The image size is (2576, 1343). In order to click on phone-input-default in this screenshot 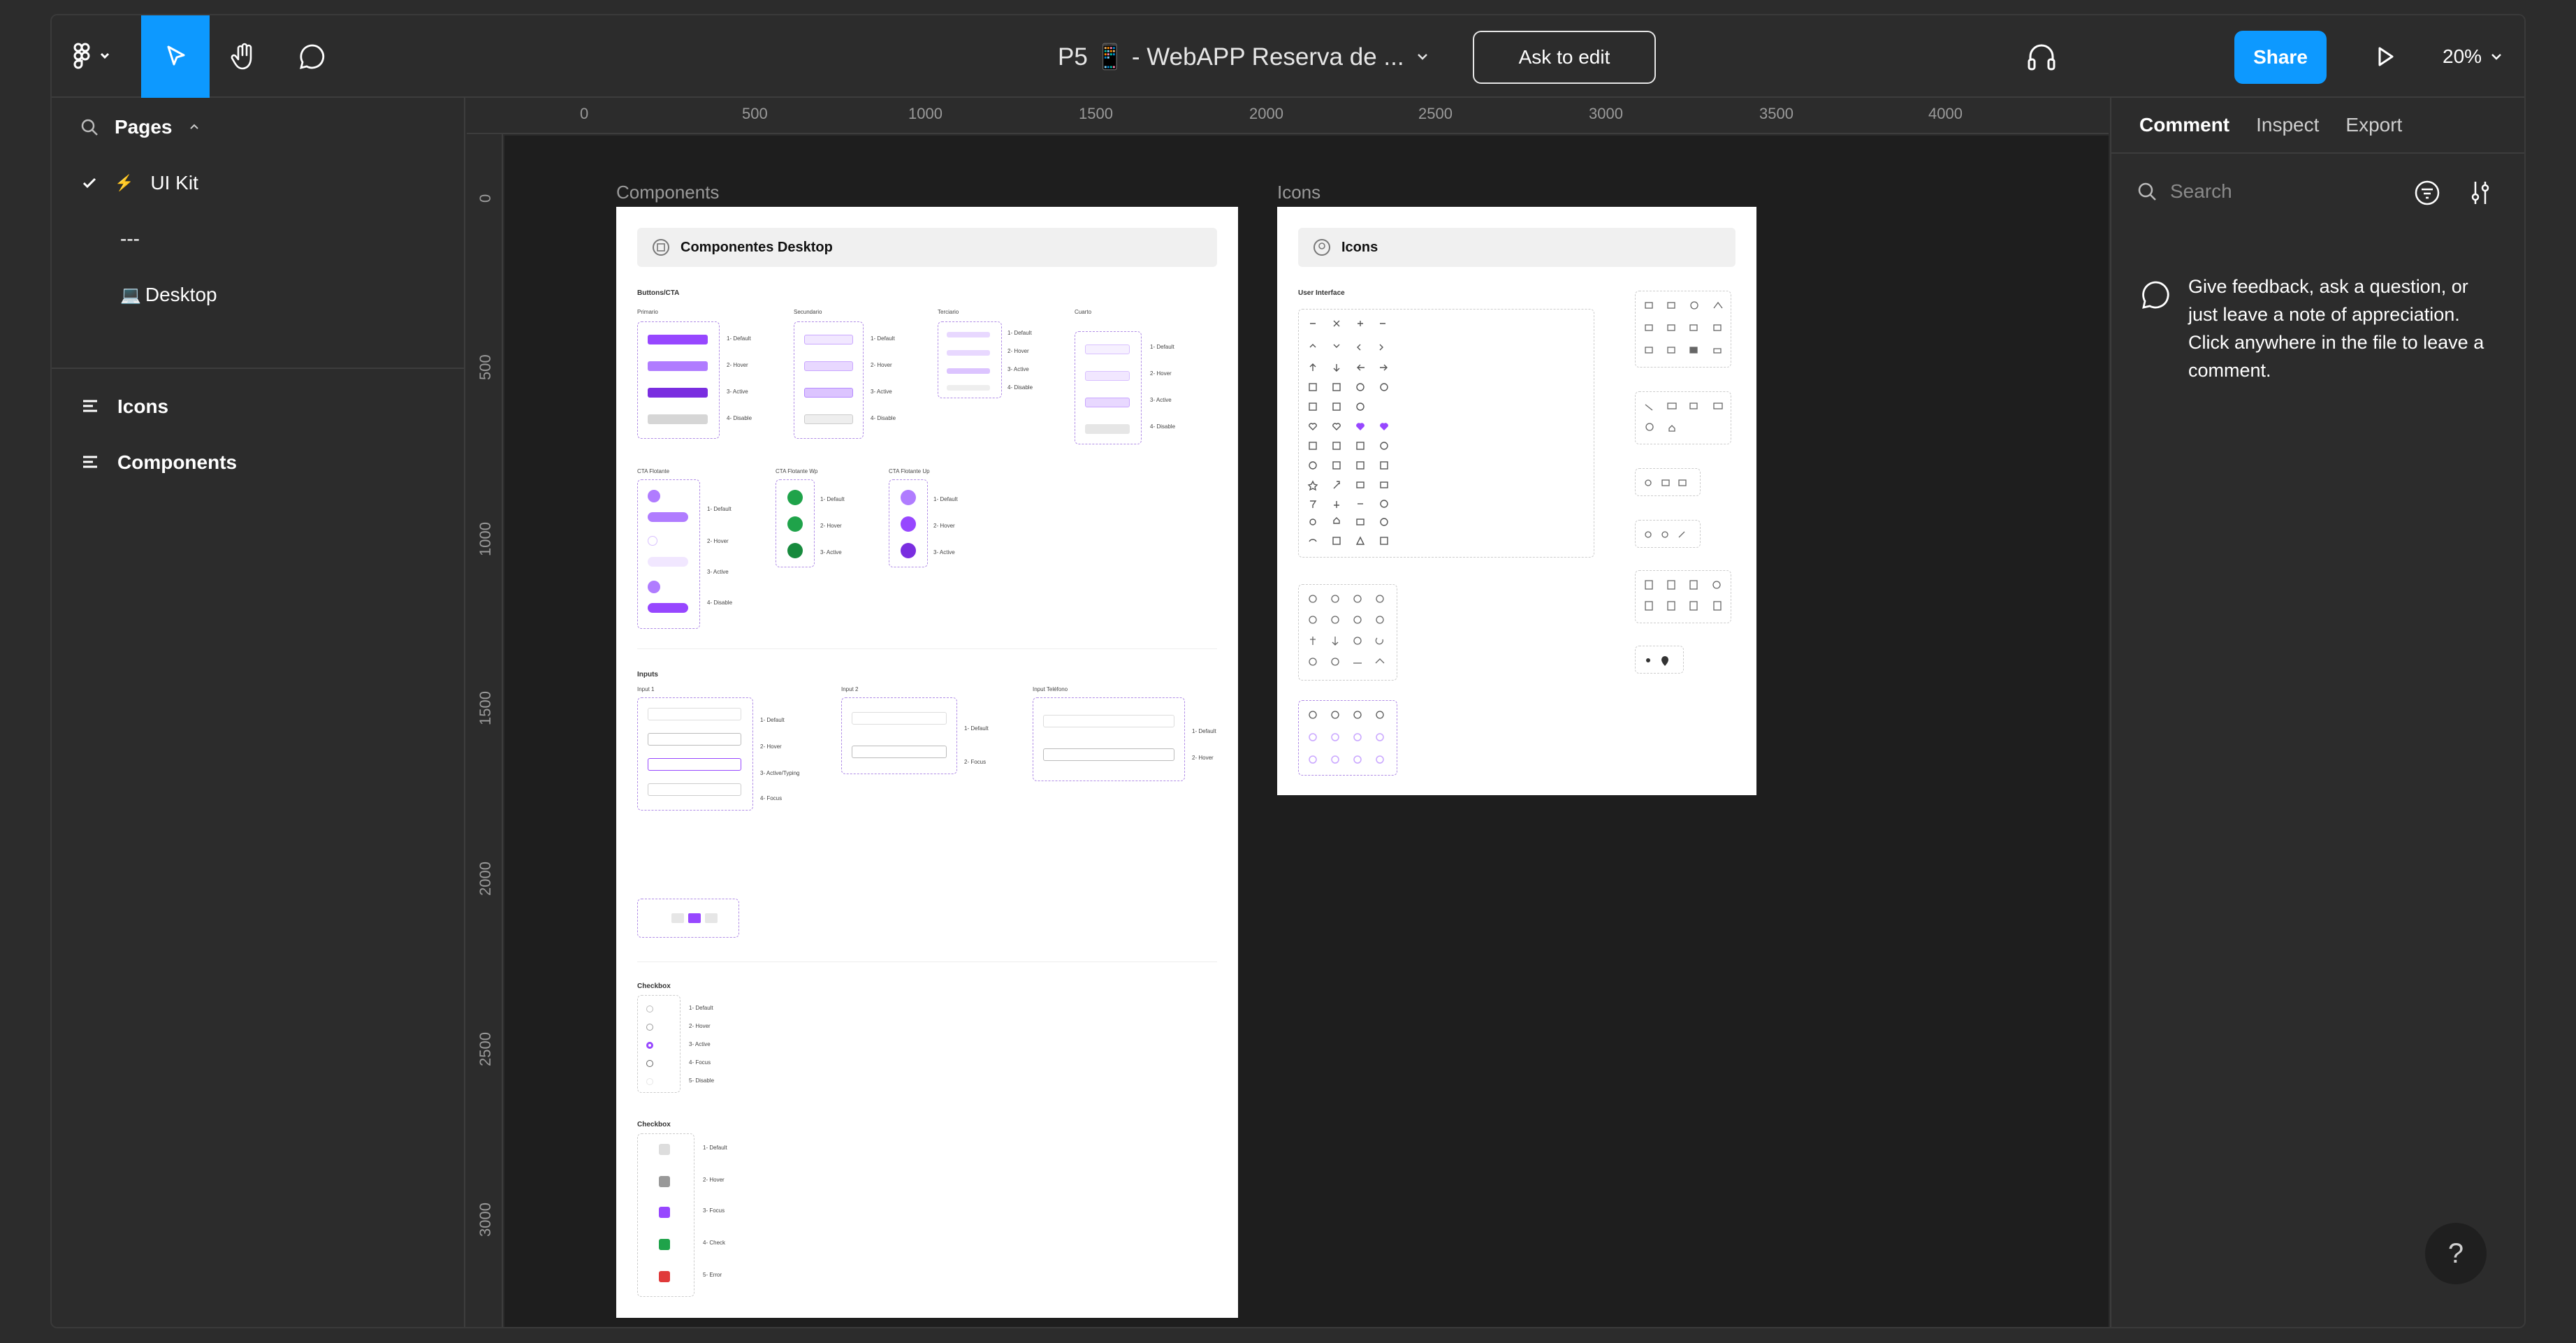, I will do `click(1108, 721)`.